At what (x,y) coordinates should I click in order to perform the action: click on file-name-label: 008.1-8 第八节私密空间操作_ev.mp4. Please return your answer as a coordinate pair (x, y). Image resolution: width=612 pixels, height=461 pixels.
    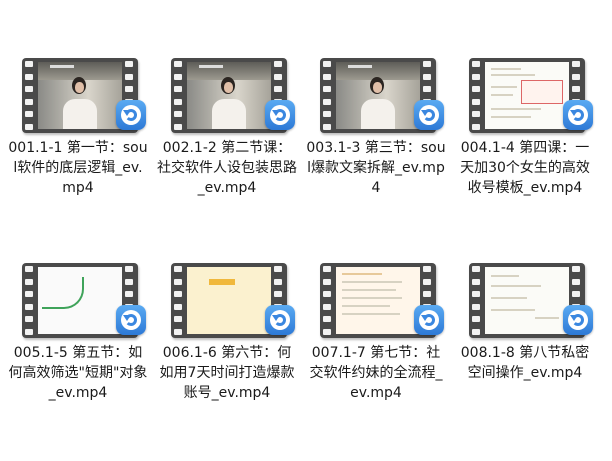
    Looking at the image, I should click on (525, 363).